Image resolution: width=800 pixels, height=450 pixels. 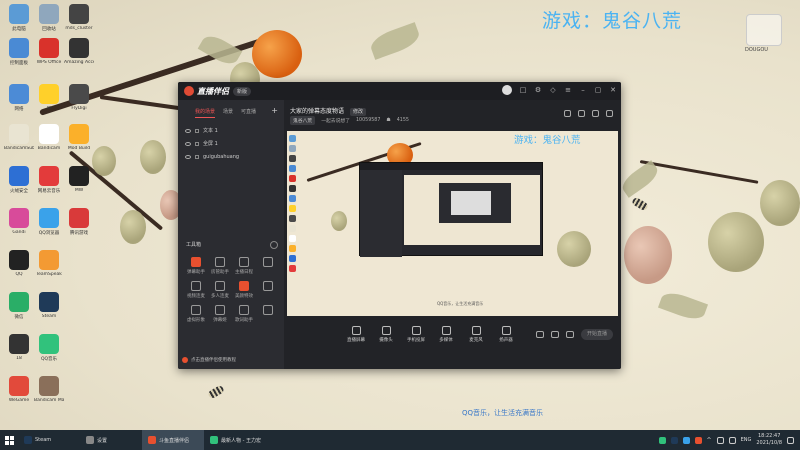 What do you see at coordinates (720, 440) in the screenshot?
I see `network-icon` at bounding box center [720, 440].